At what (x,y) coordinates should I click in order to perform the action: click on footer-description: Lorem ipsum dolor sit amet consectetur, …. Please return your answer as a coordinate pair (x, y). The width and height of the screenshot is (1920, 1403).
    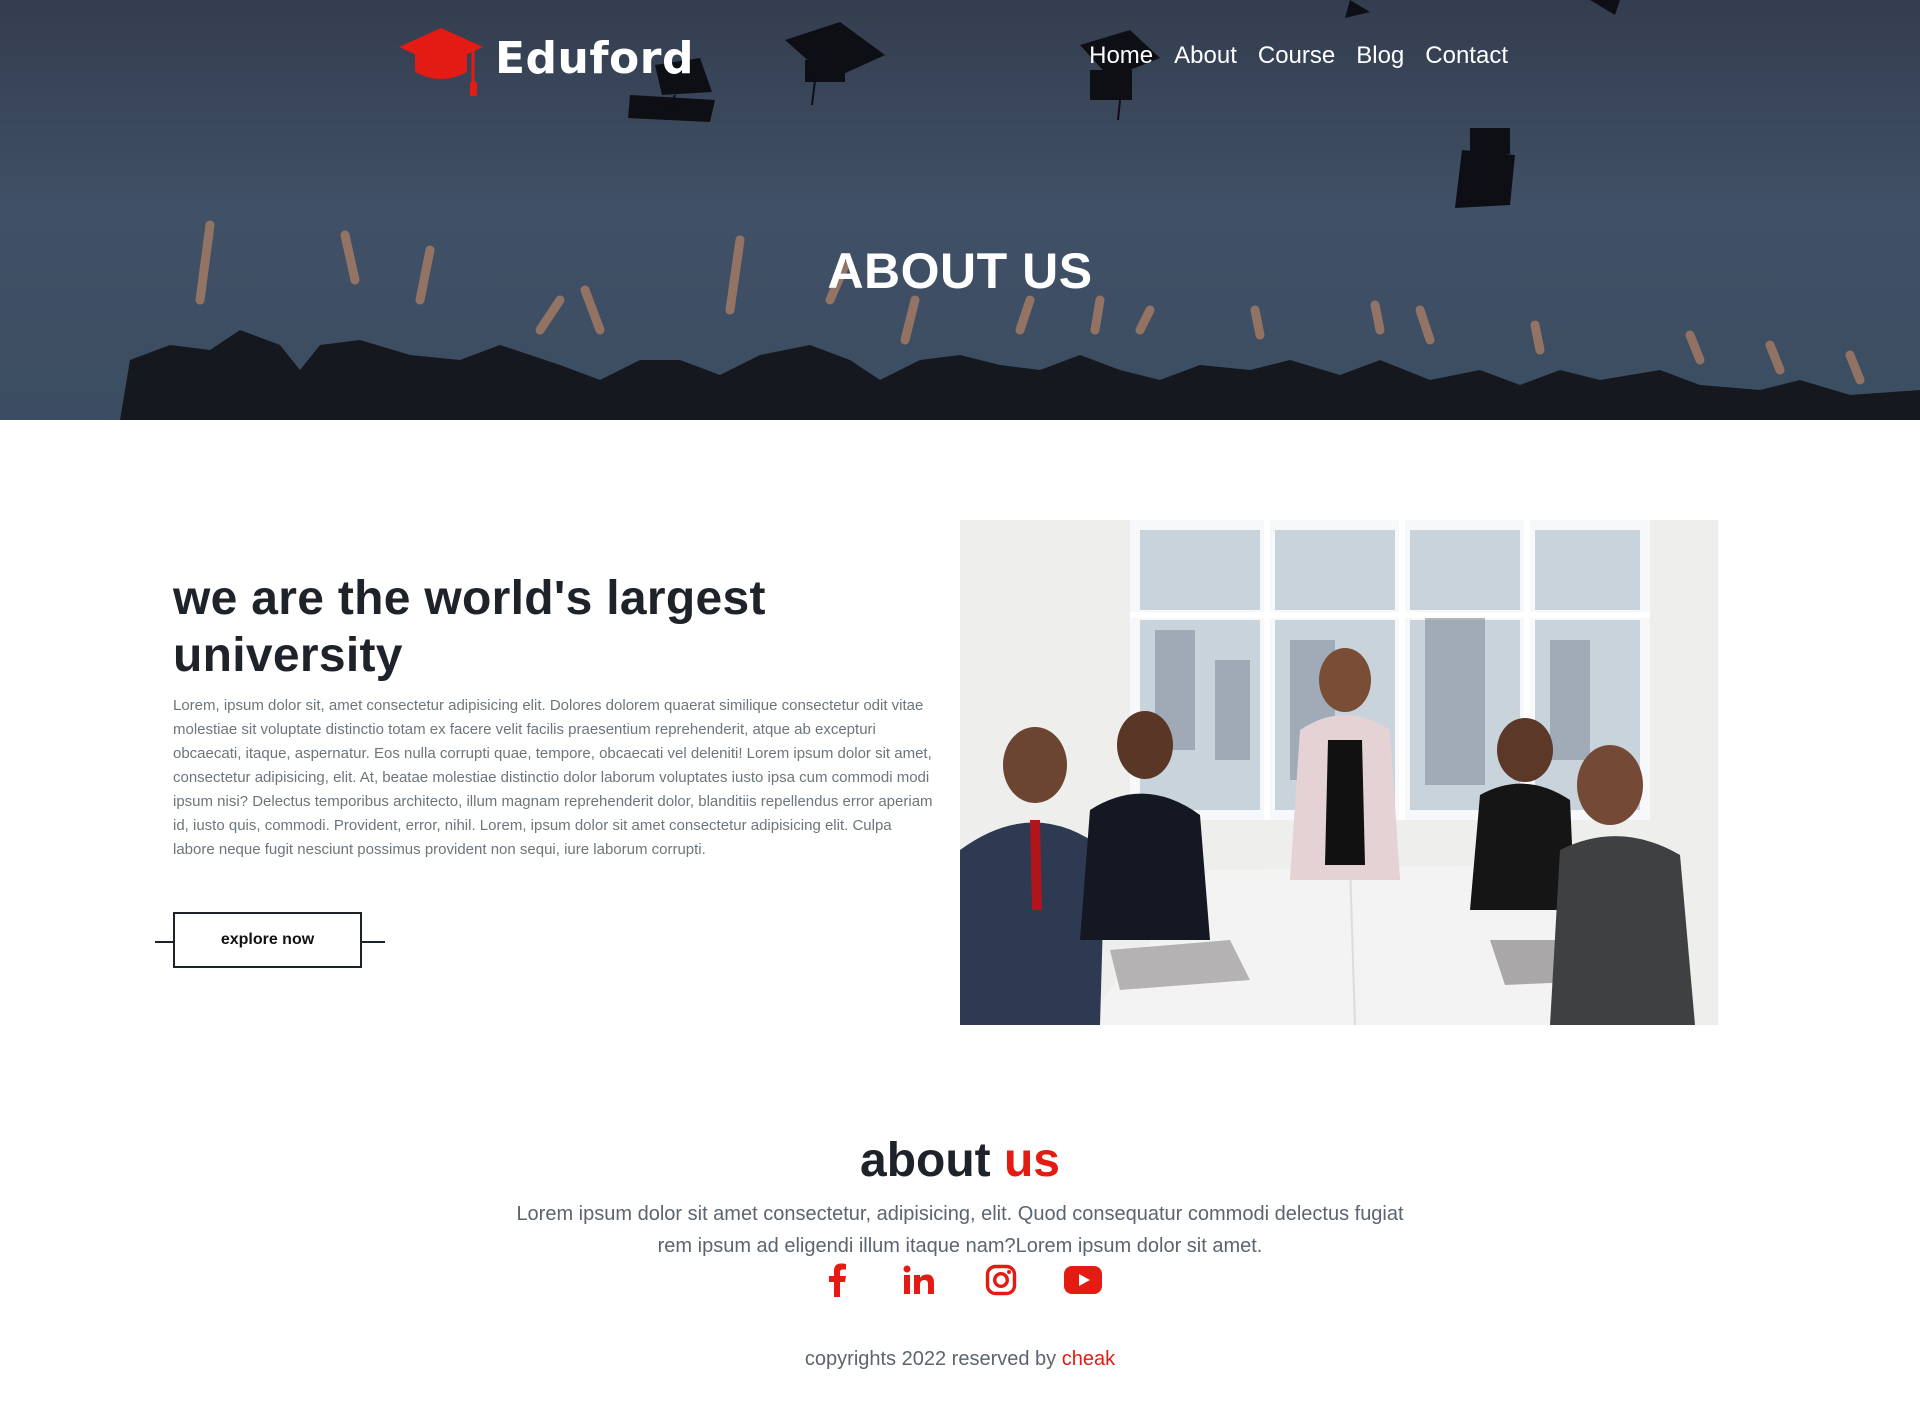
    Looking at the image, I should click on (960, 1230).